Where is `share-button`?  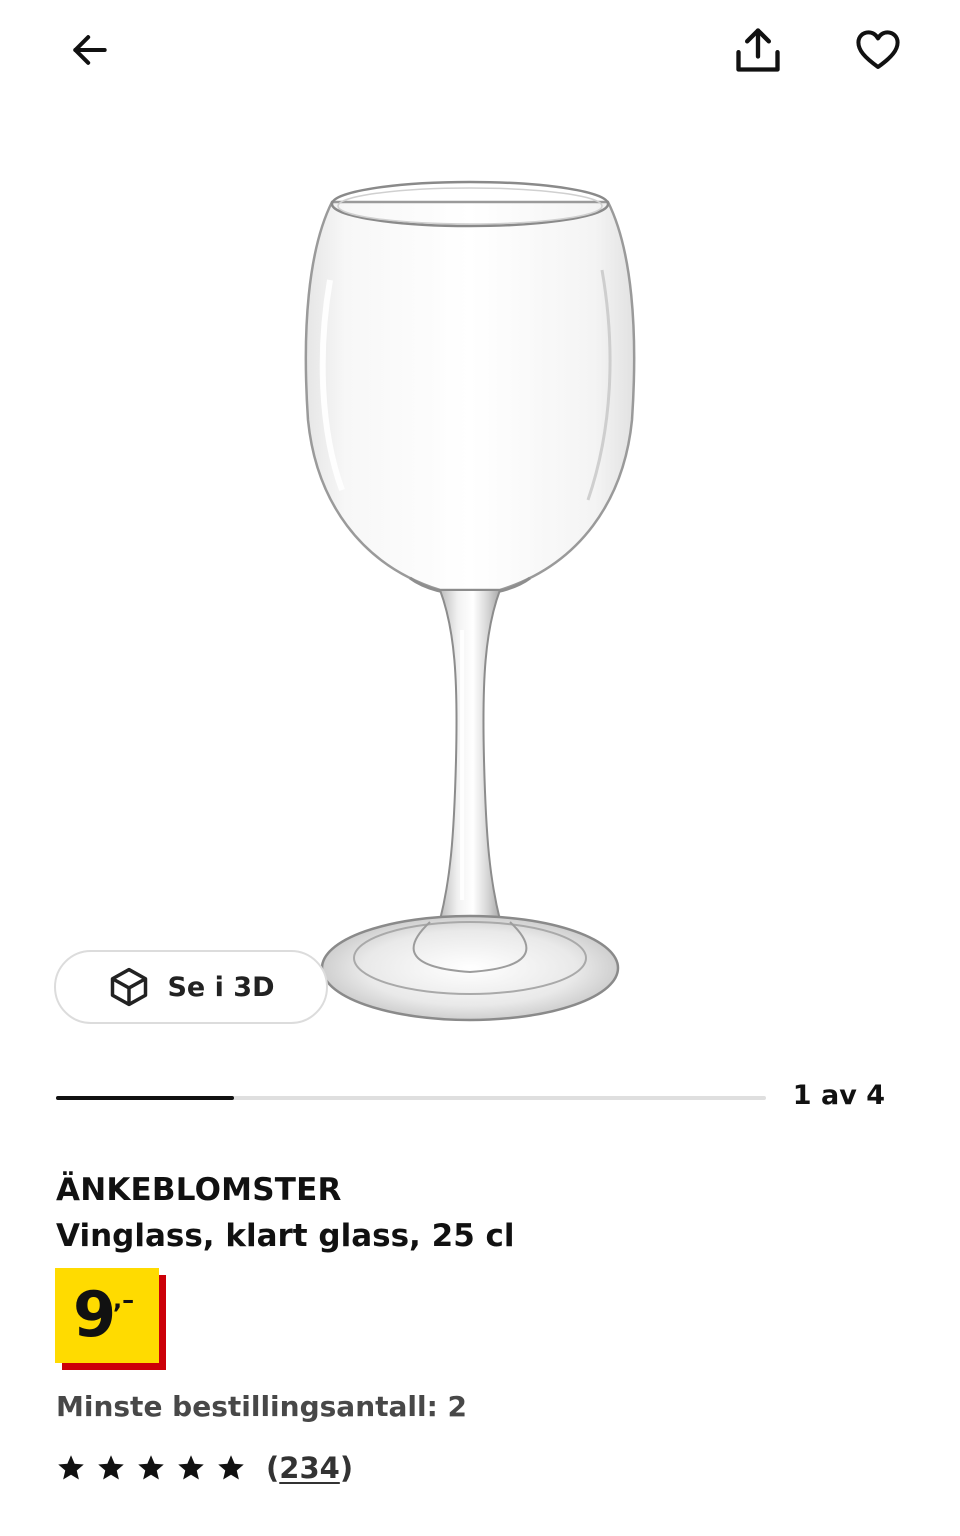
share-button is located at coordinates (758, 50).